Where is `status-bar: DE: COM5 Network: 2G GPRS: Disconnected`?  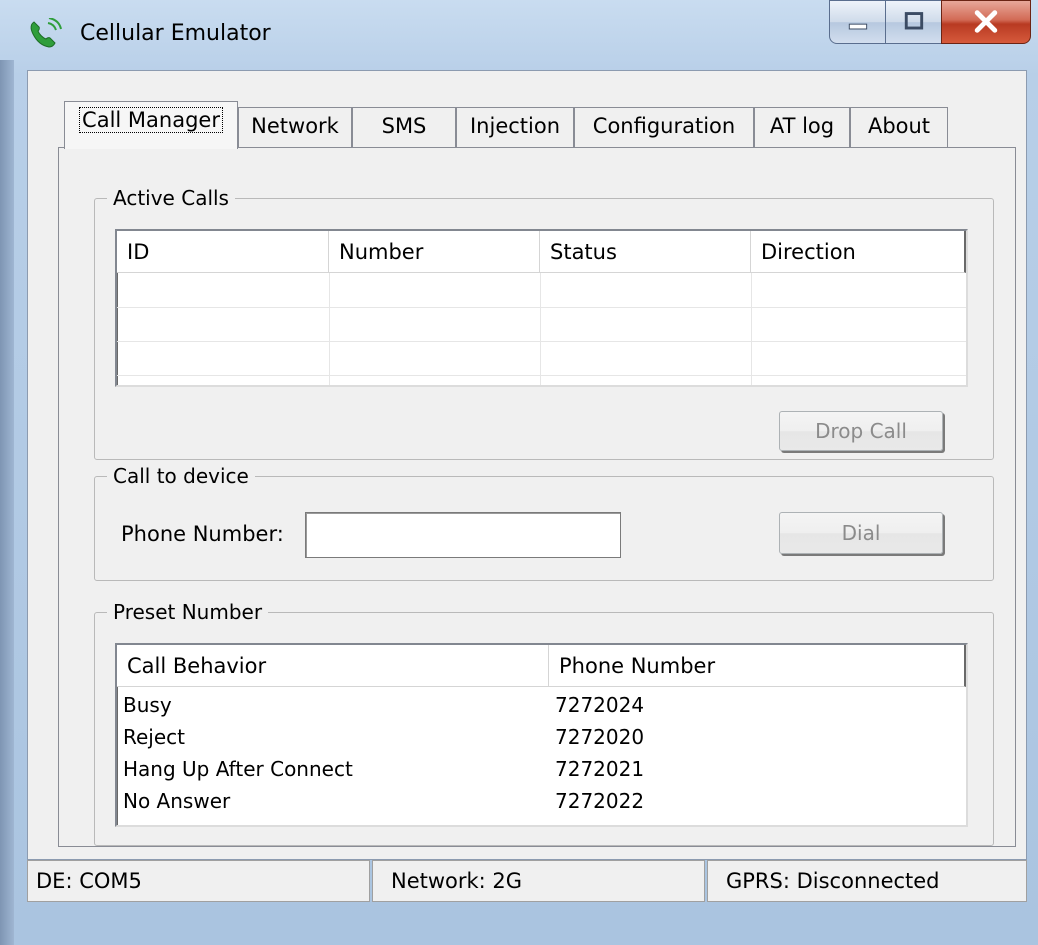 status-bar: DE: COM5 Network: 2G GPRS: Disconnected is located at coordinates (527, 900).